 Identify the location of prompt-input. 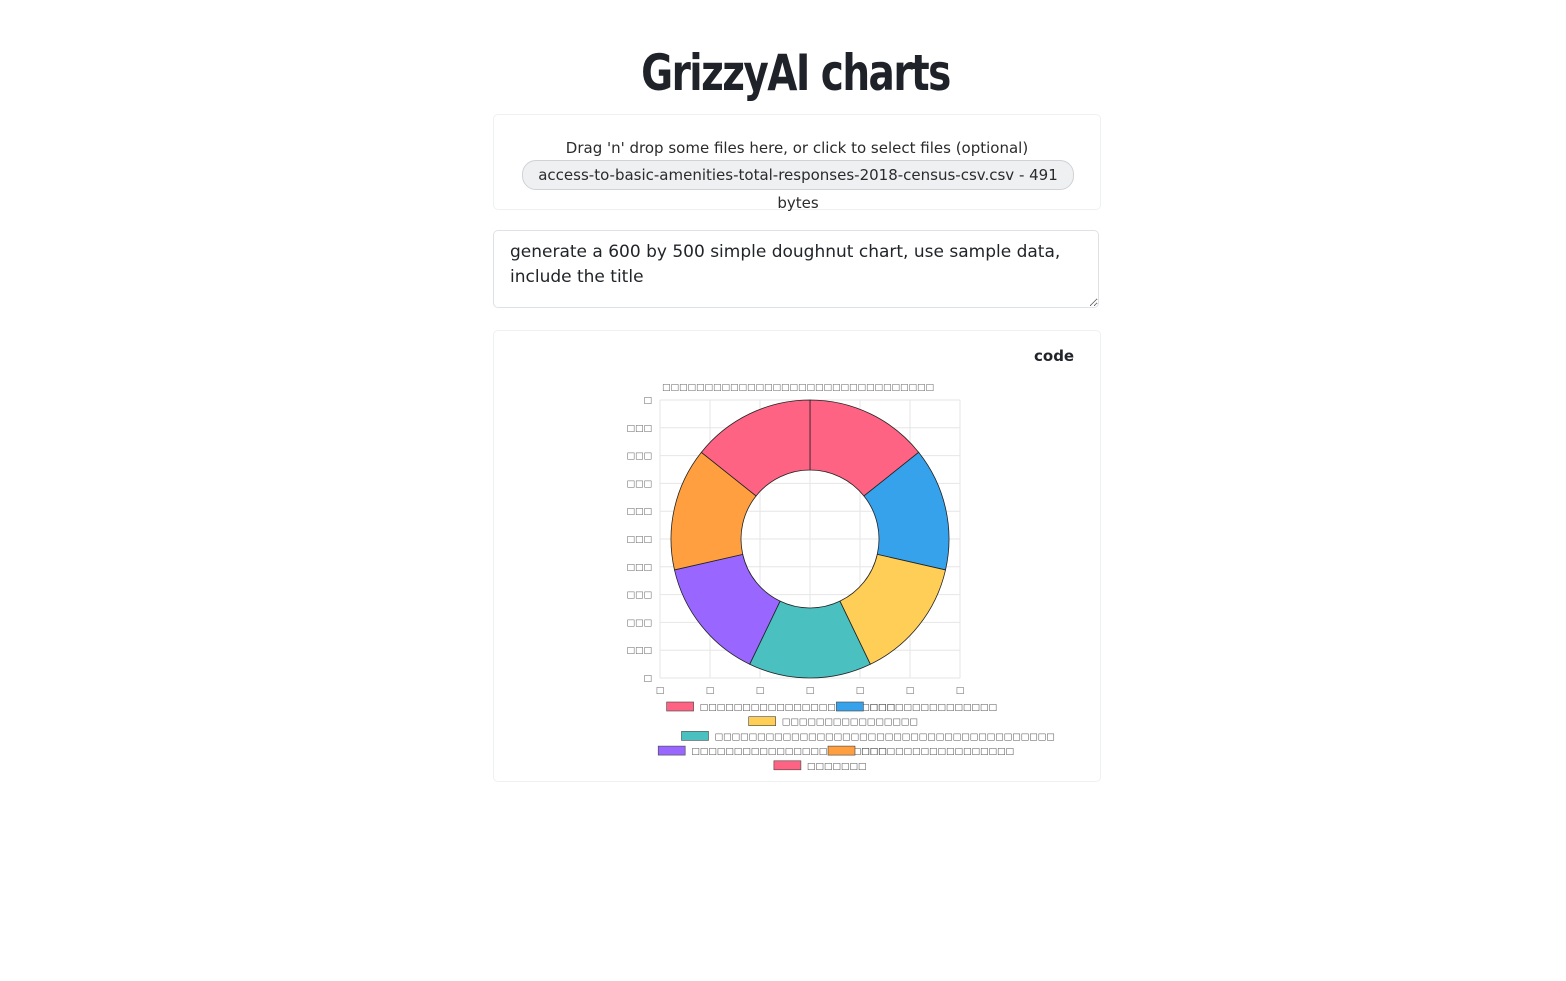
(796, 269).